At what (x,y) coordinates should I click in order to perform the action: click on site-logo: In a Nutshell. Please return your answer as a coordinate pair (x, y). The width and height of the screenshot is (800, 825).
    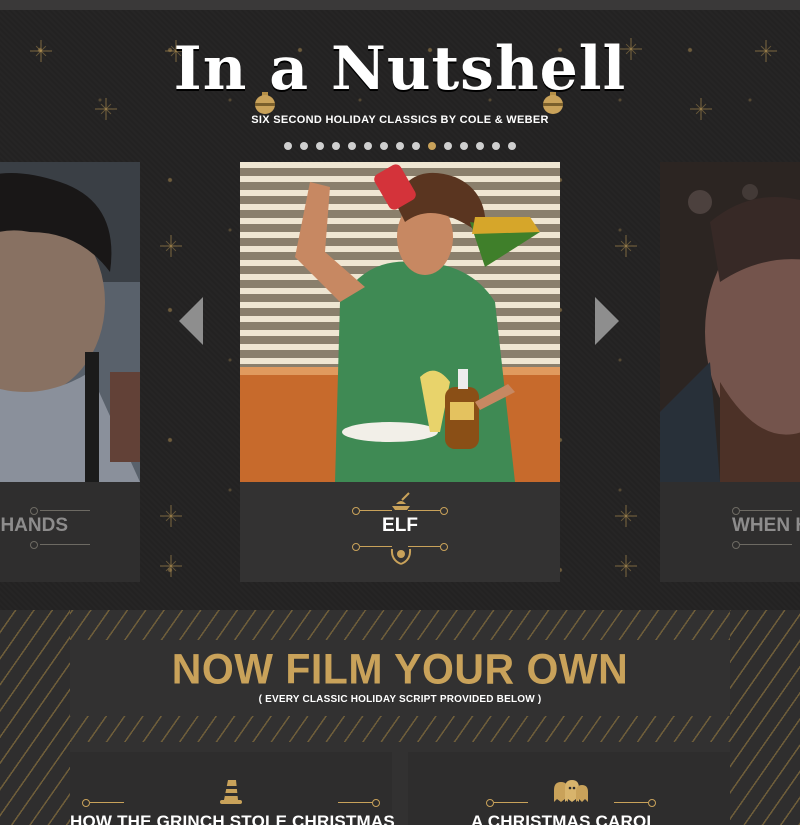
    Looking at the image, I should click on (400, 69).